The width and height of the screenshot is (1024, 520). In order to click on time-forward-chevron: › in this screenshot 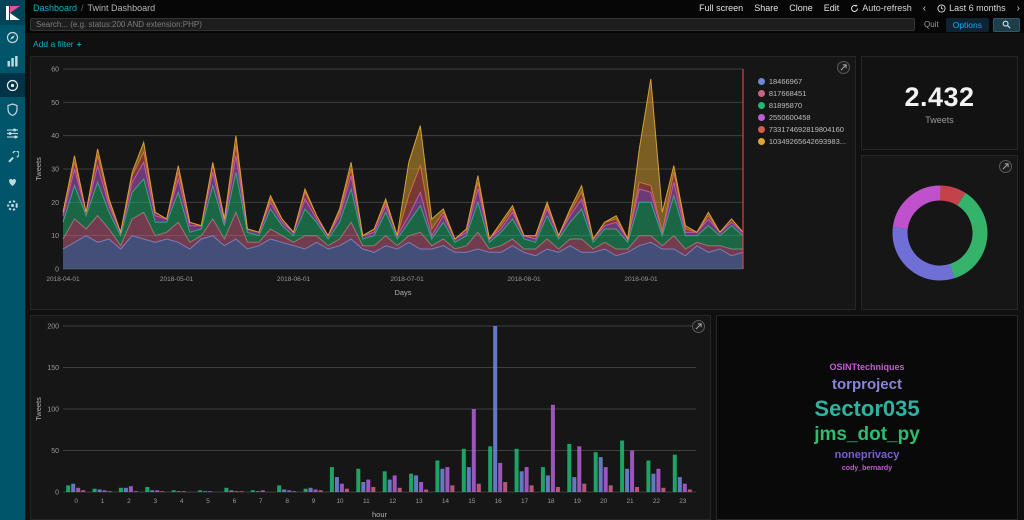, I will do `click(1018, 8)`.